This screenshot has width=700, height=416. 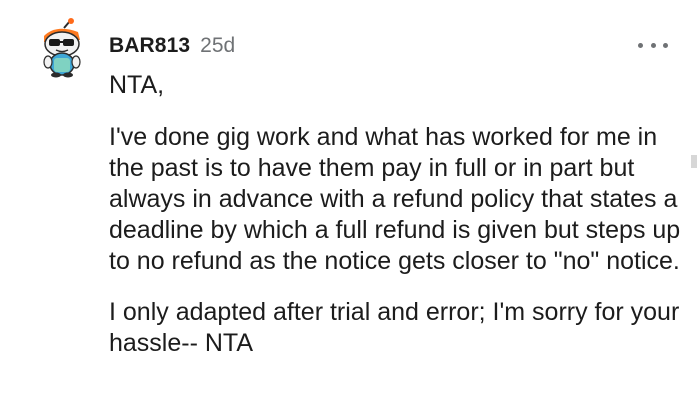 I want to click on scrollbar-thumb, so click(x=694, y=161).